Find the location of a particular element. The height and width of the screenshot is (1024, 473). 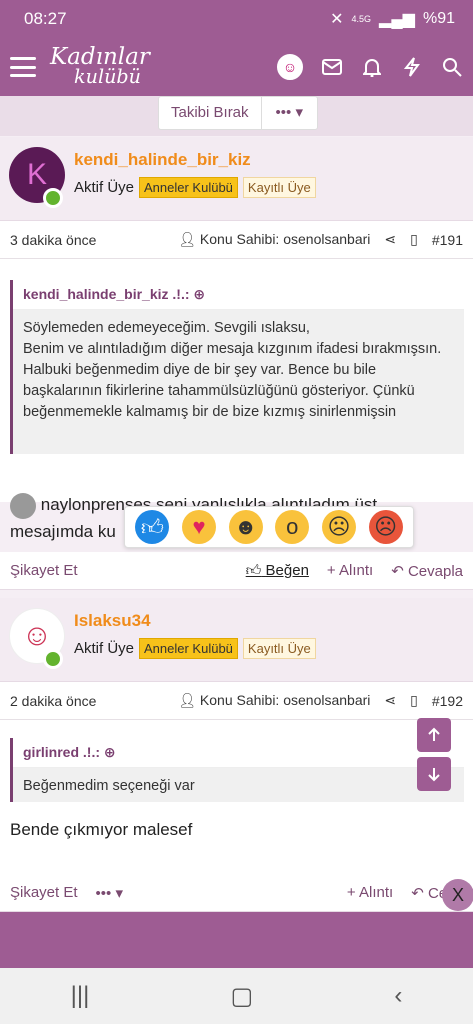

sad-reaction-icon: ☹ is located at coordinates (338, 527).